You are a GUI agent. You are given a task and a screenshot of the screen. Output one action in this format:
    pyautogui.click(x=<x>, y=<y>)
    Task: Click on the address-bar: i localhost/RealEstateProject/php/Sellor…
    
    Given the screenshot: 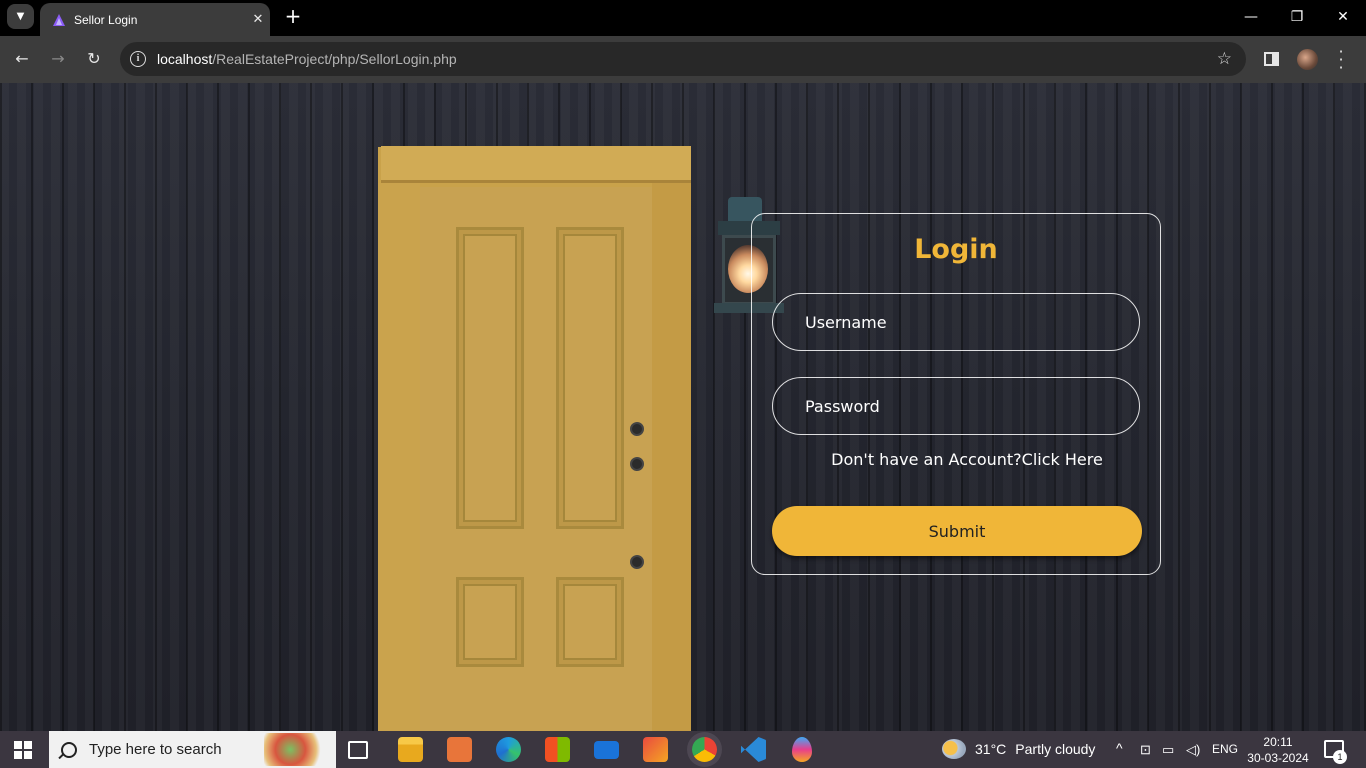 What is the action you would take?
    pyautogui.click(x=683, y=59)
    